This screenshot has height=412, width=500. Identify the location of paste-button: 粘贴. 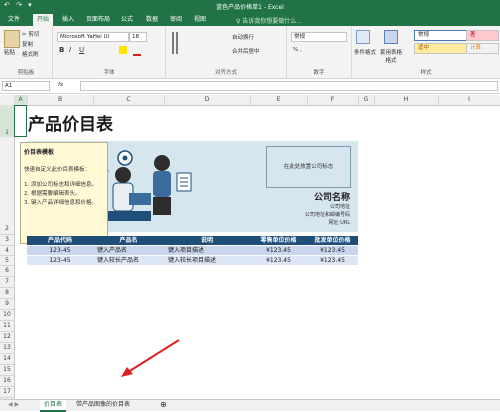
(9, 52).